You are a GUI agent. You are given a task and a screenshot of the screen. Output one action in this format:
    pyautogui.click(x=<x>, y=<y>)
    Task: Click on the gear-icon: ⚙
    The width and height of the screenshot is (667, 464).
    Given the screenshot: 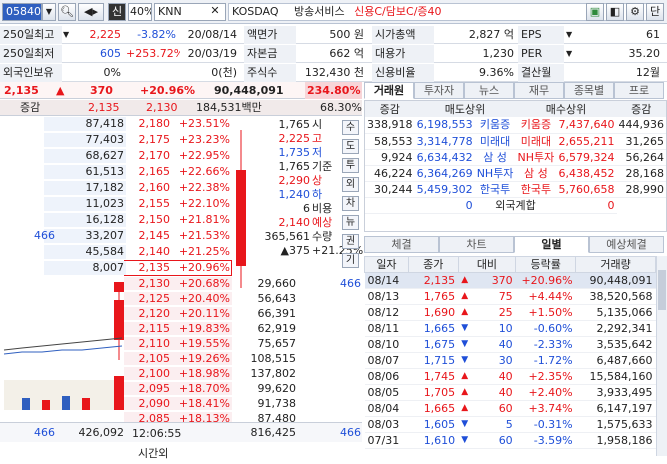 What is the action you would take?
    pyautogui.click(x=635, y=12)
    